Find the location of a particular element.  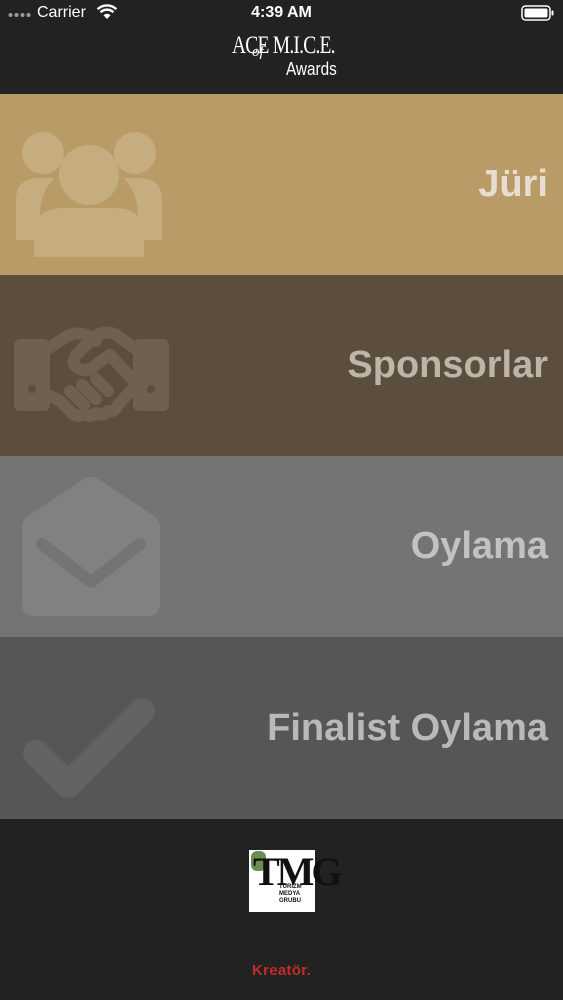

menu-item-label: Sponsorlar is located at coordinates (447, 365).